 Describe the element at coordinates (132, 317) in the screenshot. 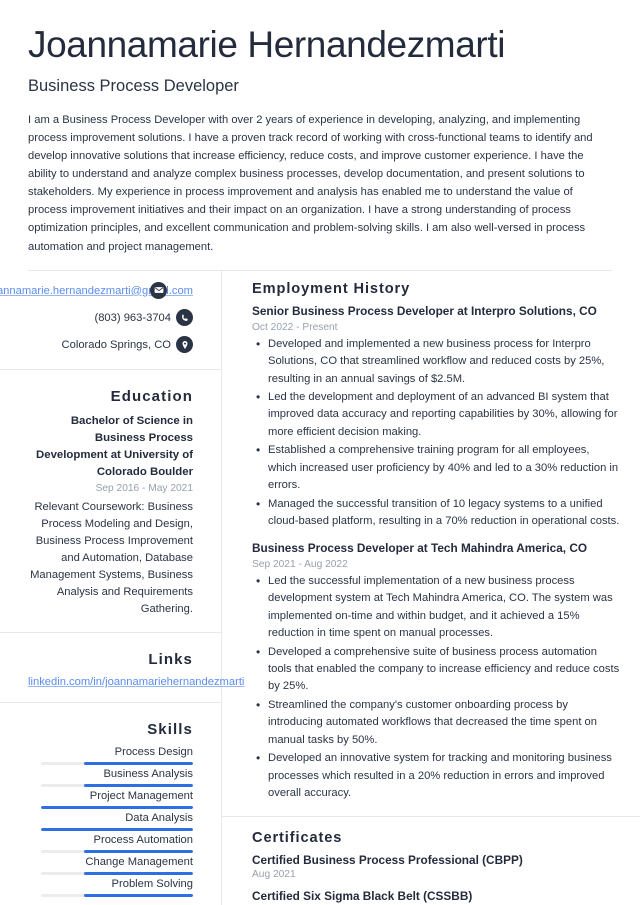

I see `phone-text: (803) 963-3704` at that location.